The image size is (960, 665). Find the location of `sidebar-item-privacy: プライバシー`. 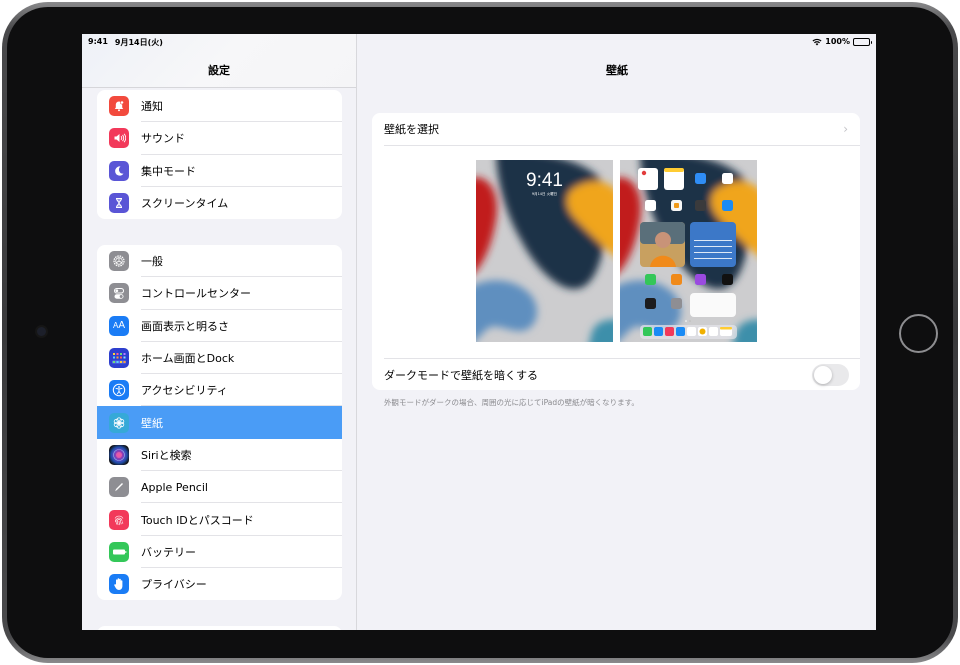

sidebar-item-privacy: プライバシー is located at coordinates (219, 584).